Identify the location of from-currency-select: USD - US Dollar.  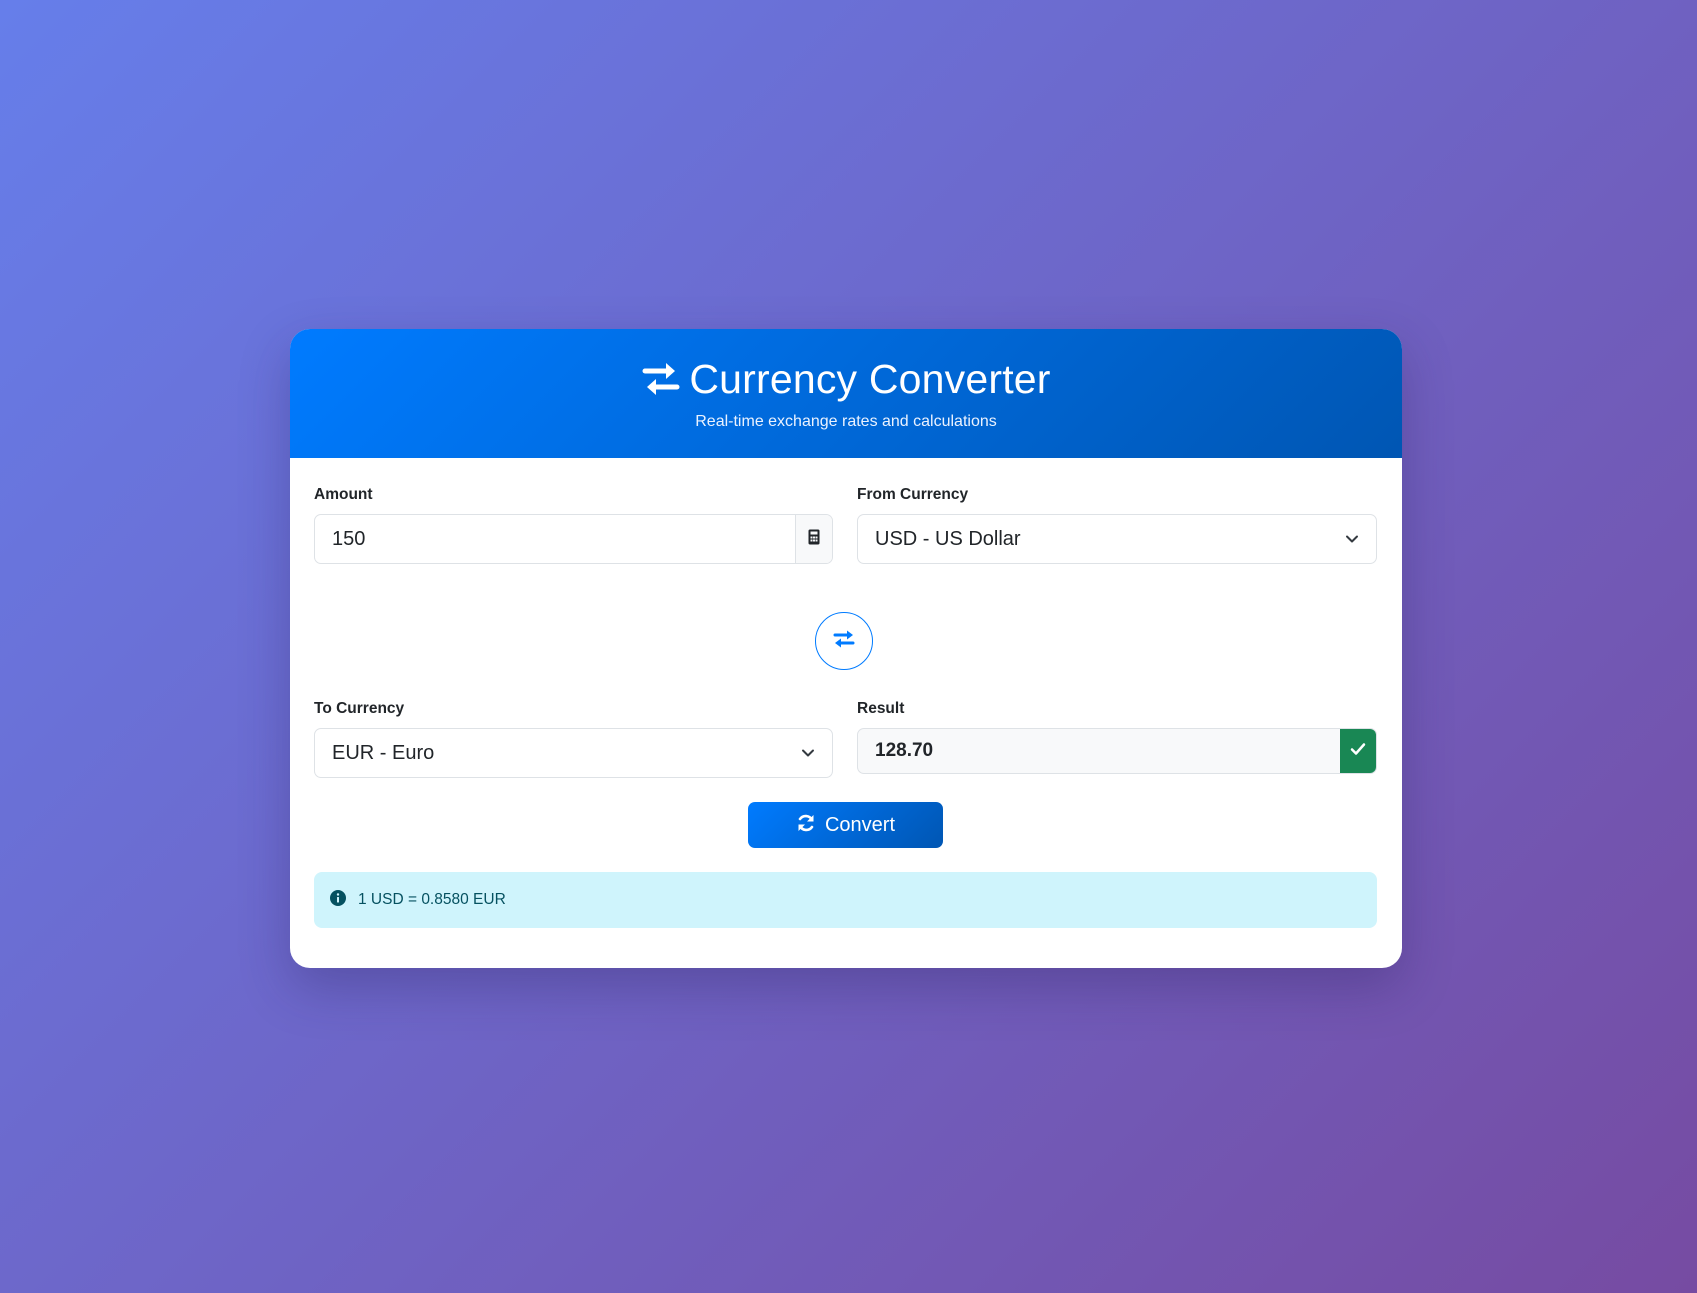
(1117, 539).